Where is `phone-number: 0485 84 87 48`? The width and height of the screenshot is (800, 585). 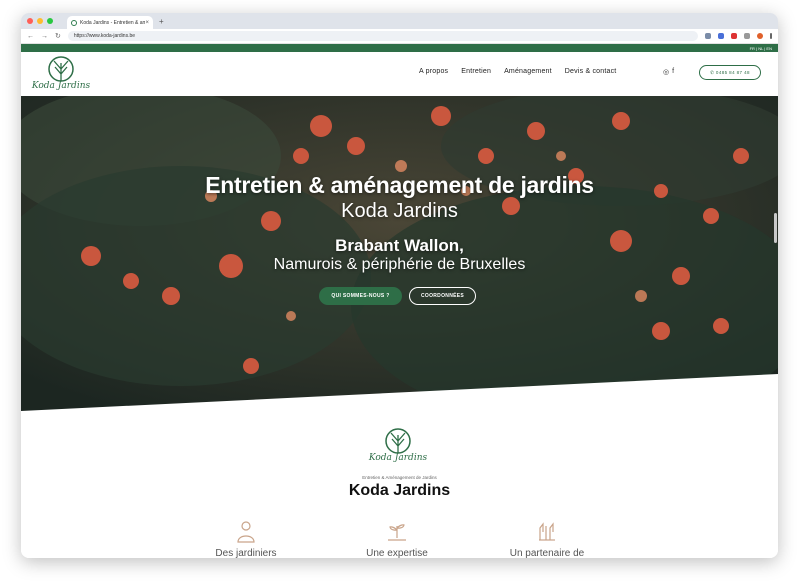
phone-number: 0485 84 87 48 is located at coordinates (732, 72).